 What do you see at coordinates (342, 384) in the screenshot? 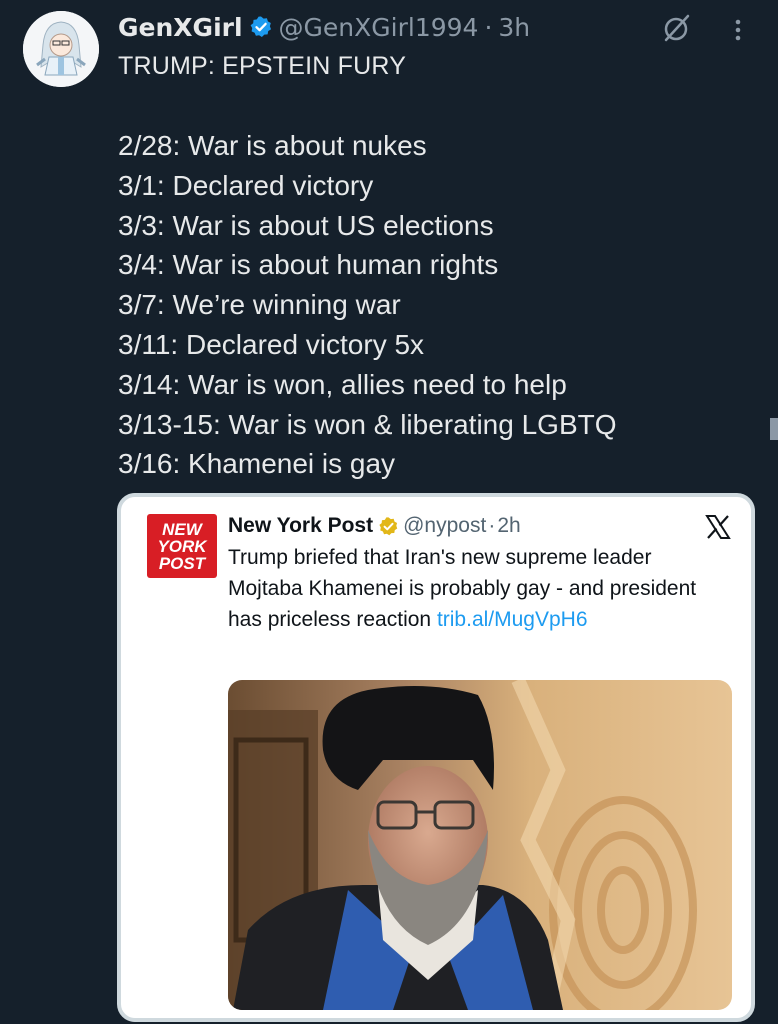
I see `timeline-line: 3/14: War is won, allies need to help` at bounding box center [342, 384].